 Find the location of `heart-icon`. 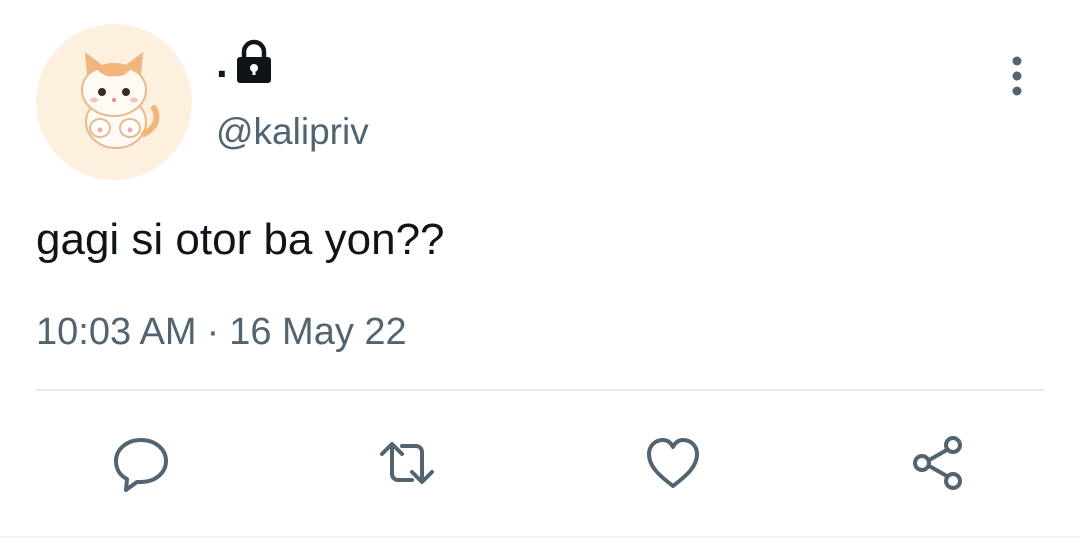

heart-icon is located at coordinates (673, 463).